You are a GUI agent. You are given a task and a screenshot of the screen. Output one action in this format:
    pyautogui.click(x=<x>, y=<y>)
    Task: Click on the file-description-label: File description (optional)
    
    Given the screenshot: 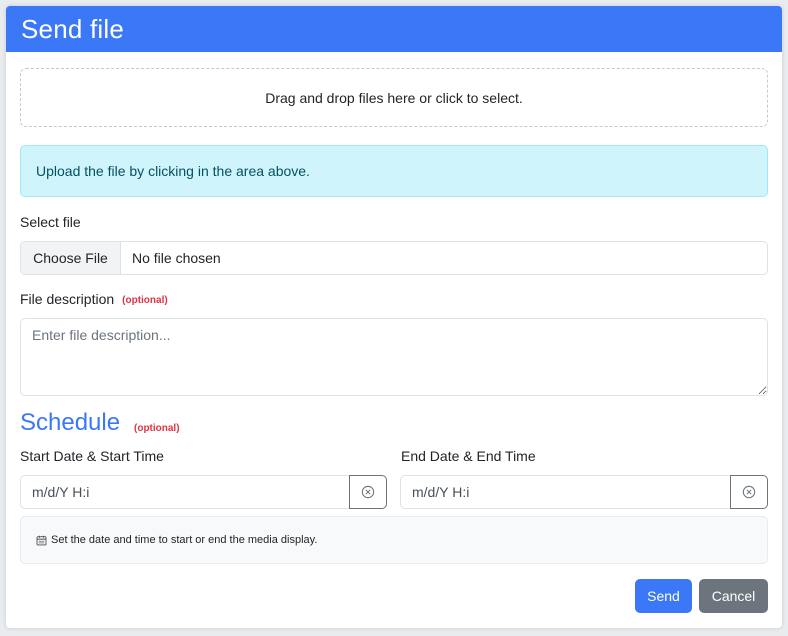 What is the action you would take?
    pyautogui.click(x=94, y=299)
    